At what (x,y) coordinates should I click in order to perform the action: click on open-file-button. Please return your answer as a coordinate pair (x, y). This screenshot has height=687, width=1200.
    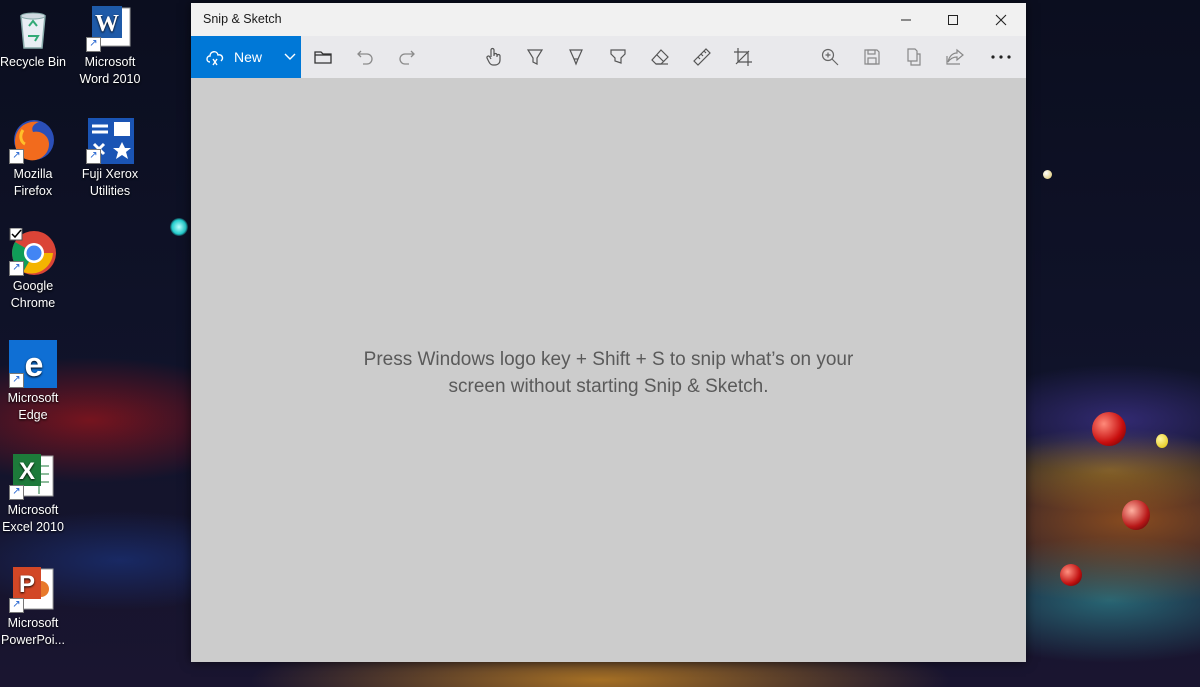
    Looking at the image, I should click on (323, 57).